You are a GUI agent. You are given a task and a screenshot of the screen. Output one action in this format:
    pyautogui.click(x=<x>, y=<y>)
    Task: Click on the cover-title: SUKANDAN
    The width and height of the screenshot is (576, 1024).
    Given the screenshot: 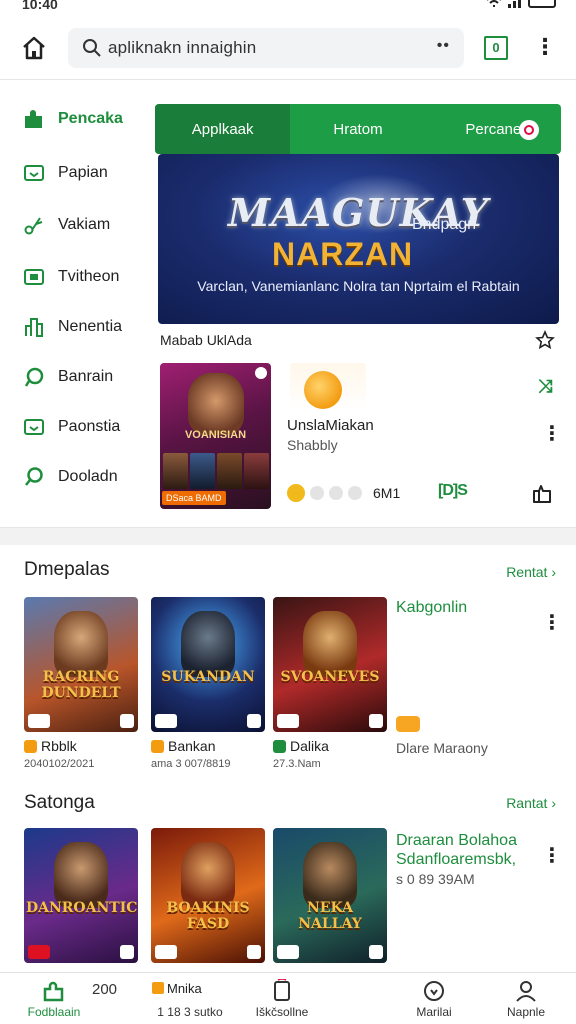 What is the action you would take?
    pyautogui.click(x=208, y=677)
    